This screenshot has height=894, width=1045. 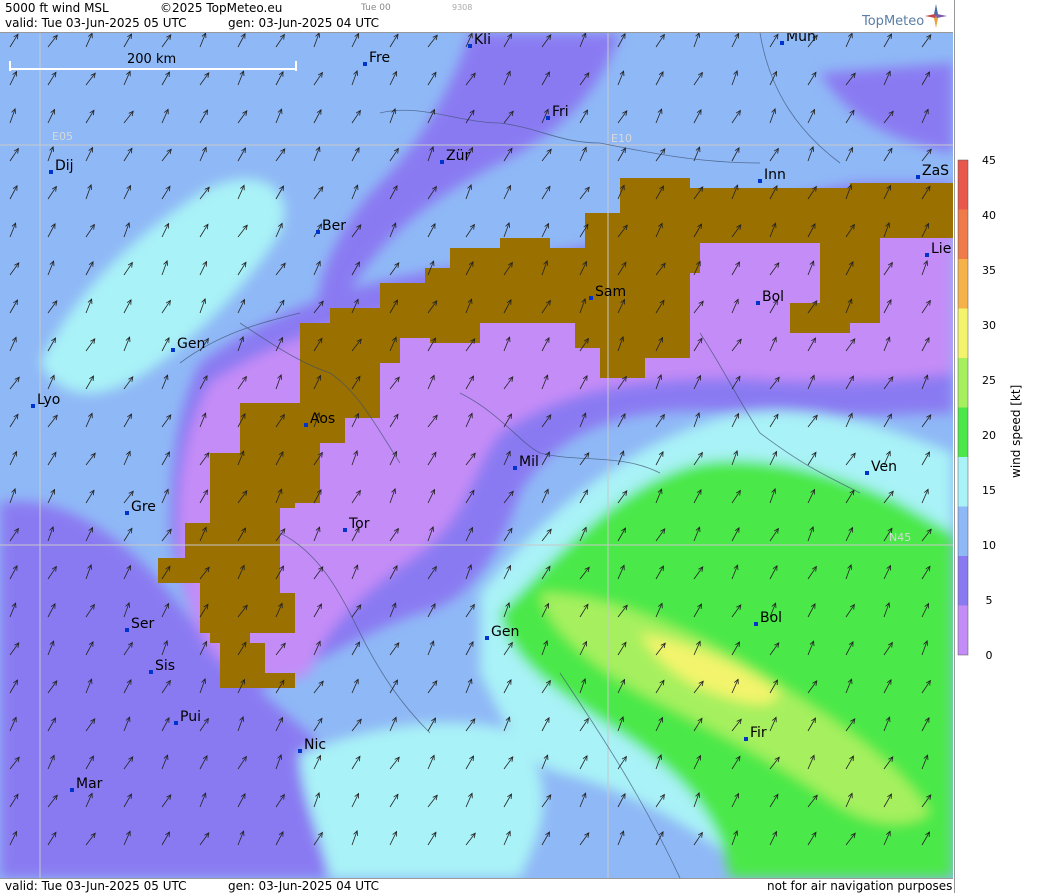 What do you see at coordinates (152, 59) in the screenshot?
I see `scale-label: 200 km` at bounding box center [152, 59].